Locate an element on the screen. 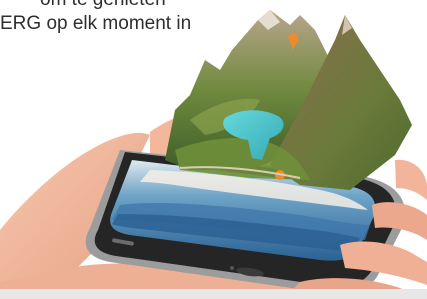 The height and width of the screenshot is (299, 427). bottom-bar is located at coordinates (213, 294).